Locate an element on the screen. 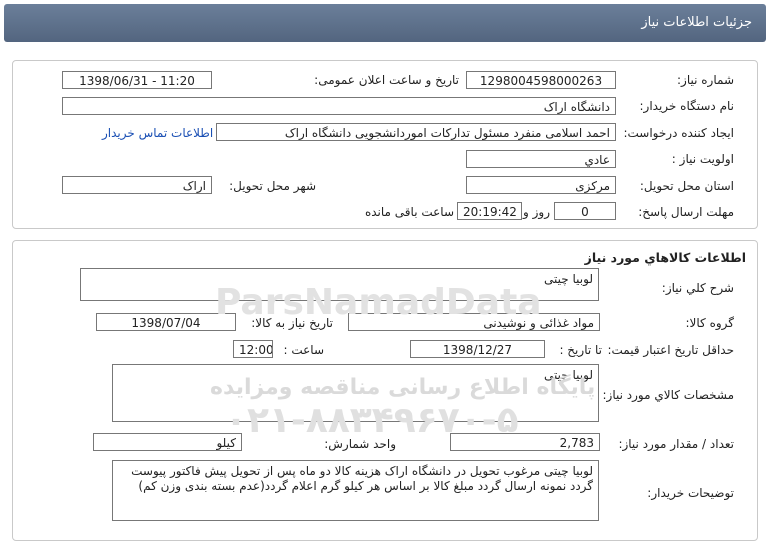  province-label: استان محل تحویل: is located at coordinates (686, 186).